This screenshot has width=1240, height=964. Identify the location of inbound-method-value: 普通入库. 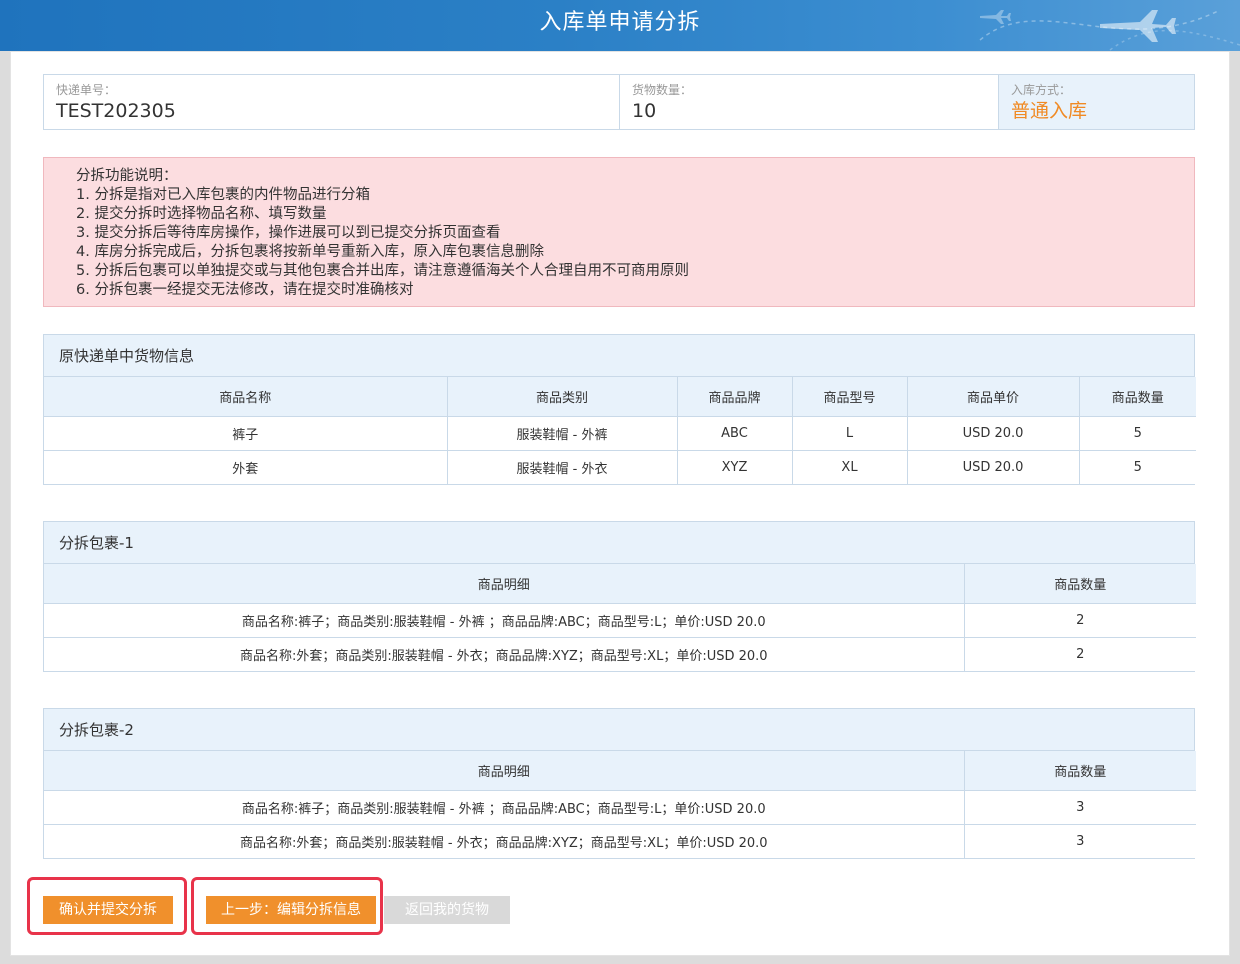
(1049, 111).